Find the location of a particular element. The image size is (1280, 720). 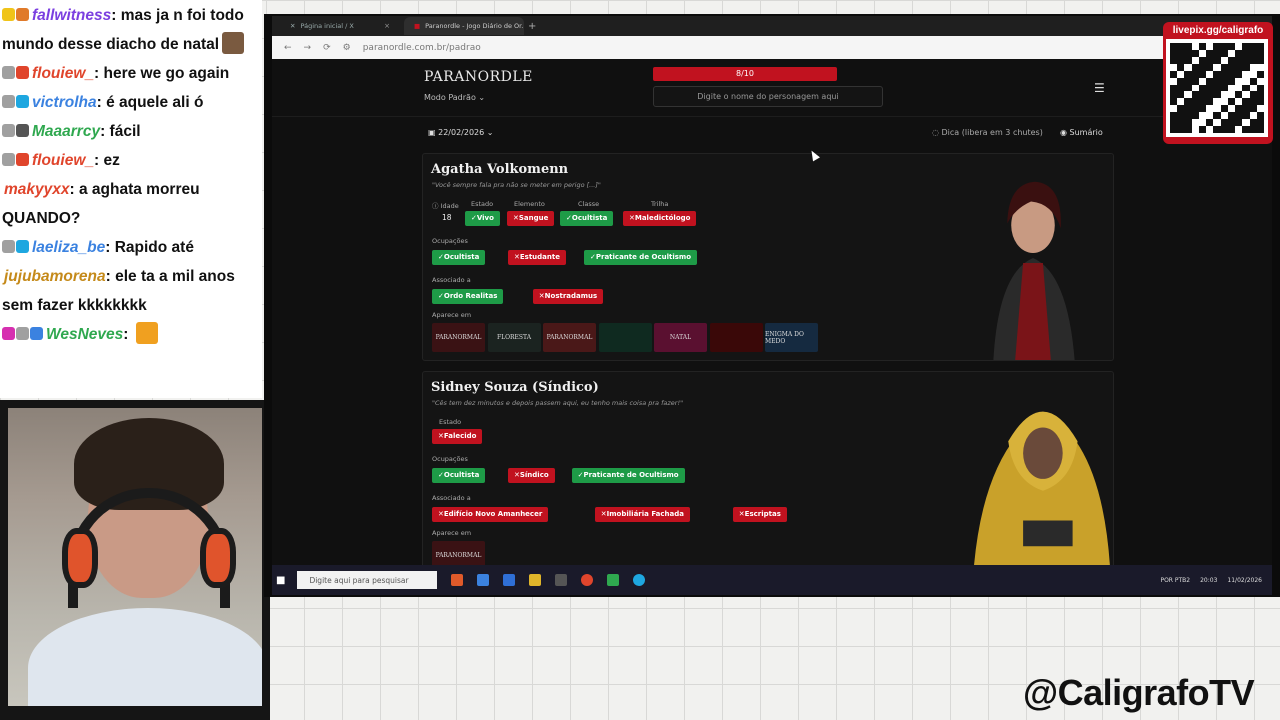

date-selector: ▣ 22/02/2026 ⌄ is located at coordinates (460, 132).